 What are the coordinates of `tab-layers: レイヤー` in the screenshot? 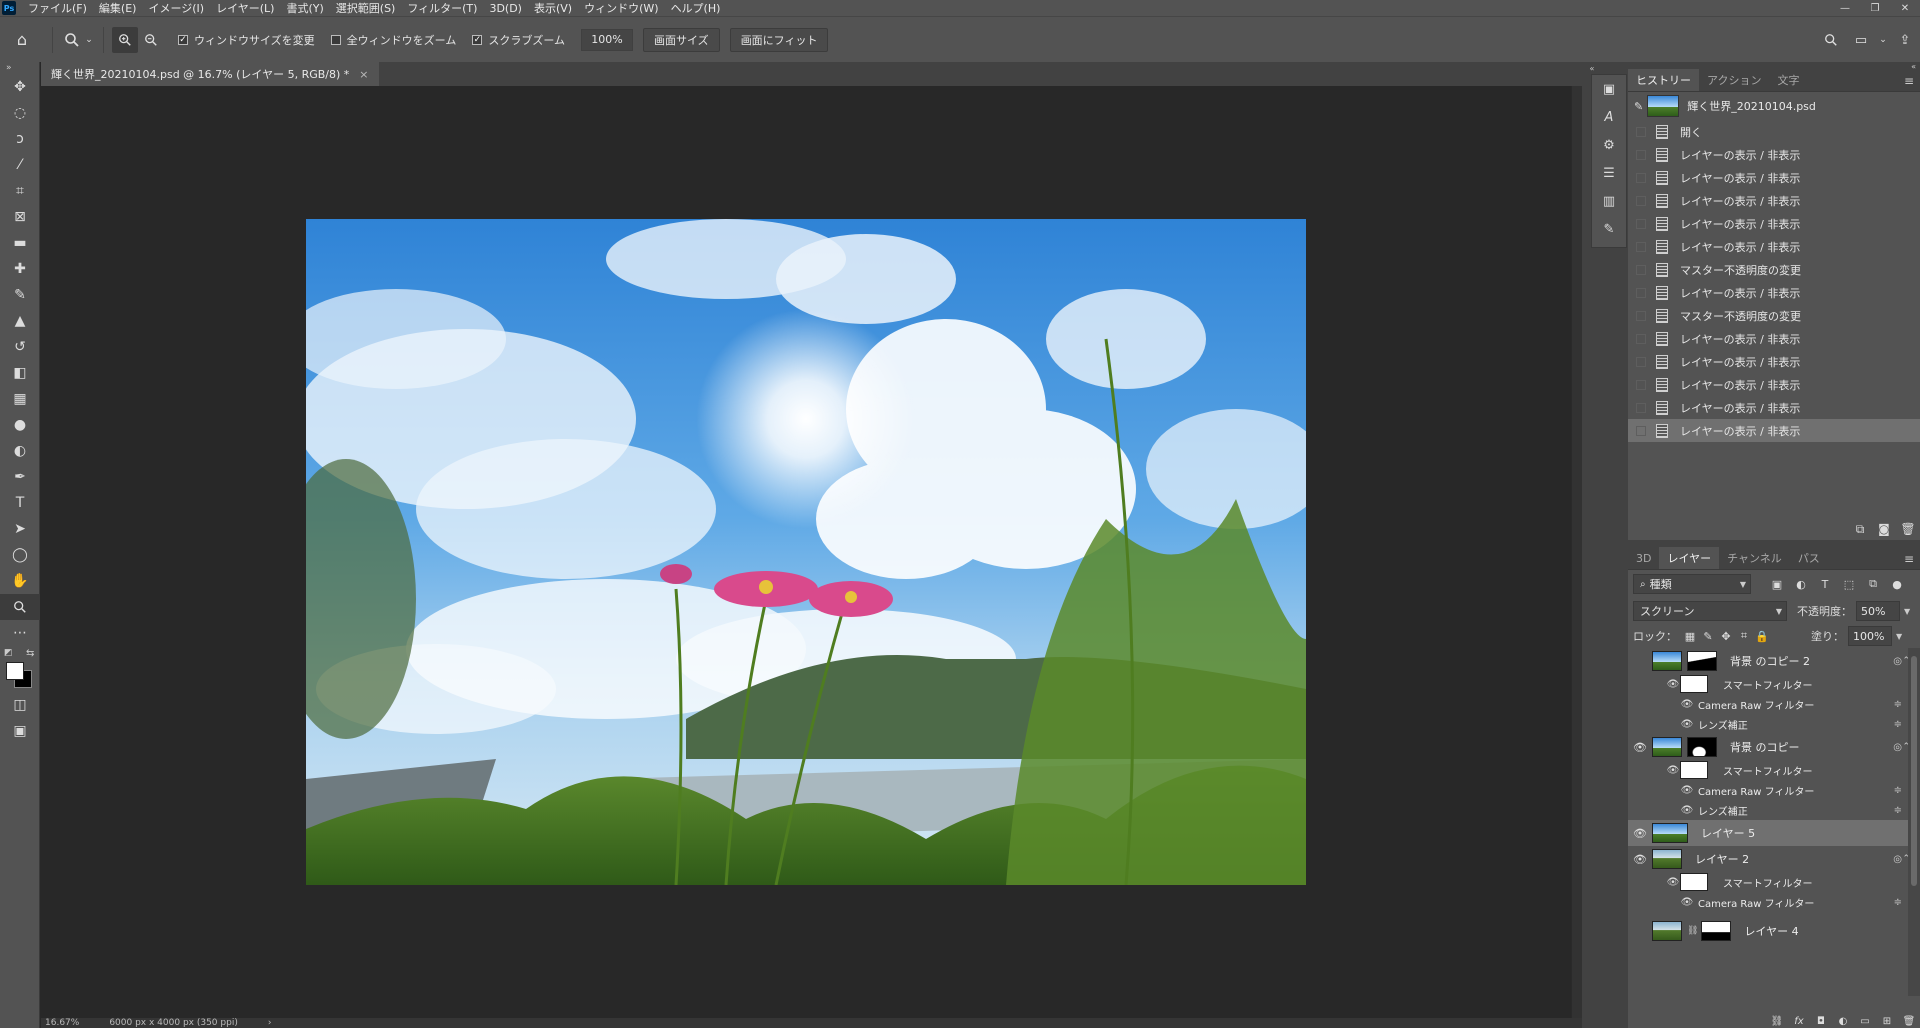 It's located at (1689, 558).